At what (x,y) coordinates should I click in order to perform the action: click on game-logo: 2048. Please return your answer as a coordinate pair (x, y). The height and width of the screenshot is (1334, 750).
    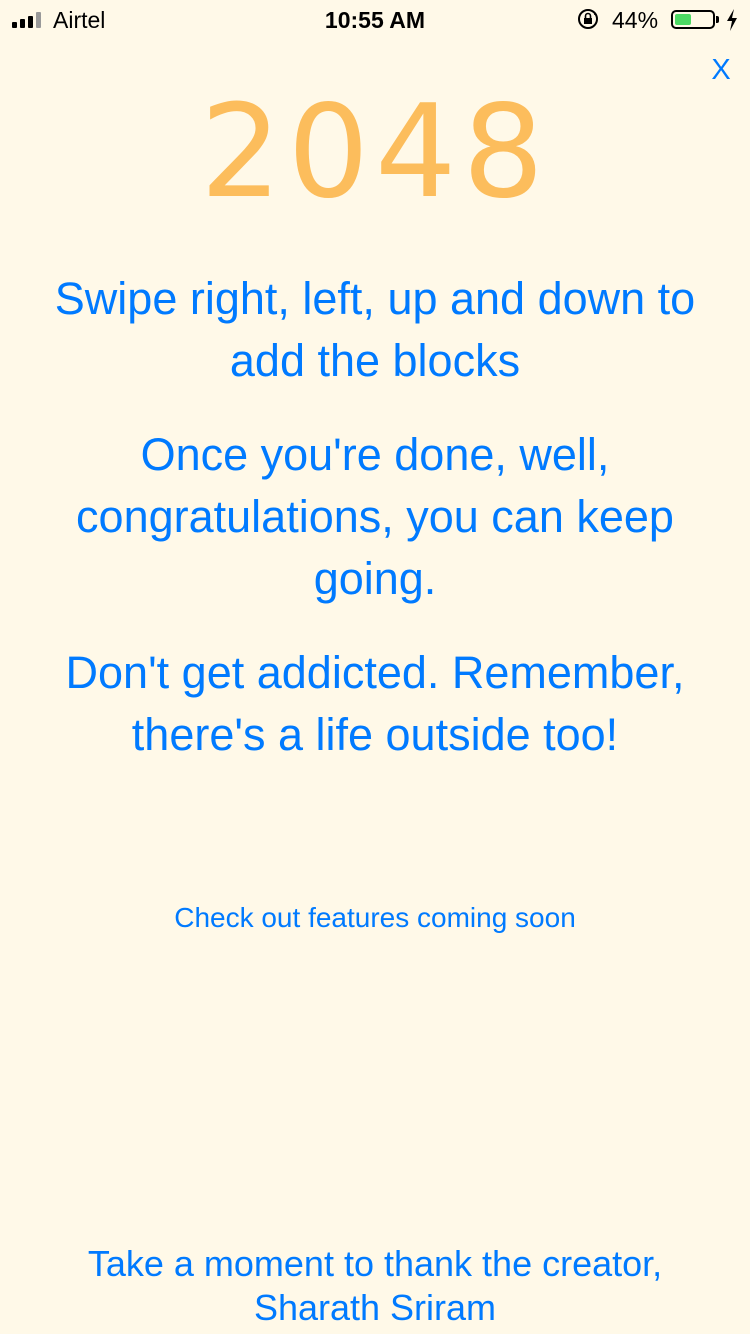
    Looking at the image, I should click on (375, 152).